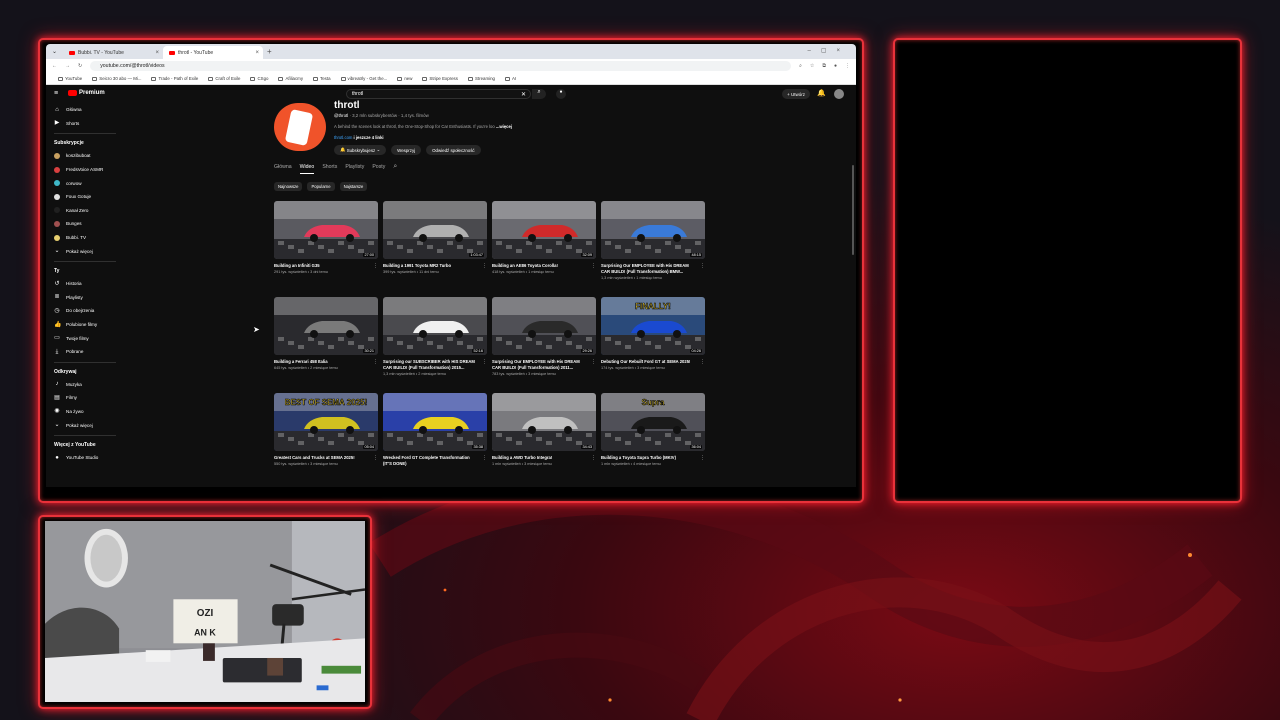 The height and width of the screenshot is (720, 1280). I want to click on bookmark-item: Streaming, so click(481, 78).